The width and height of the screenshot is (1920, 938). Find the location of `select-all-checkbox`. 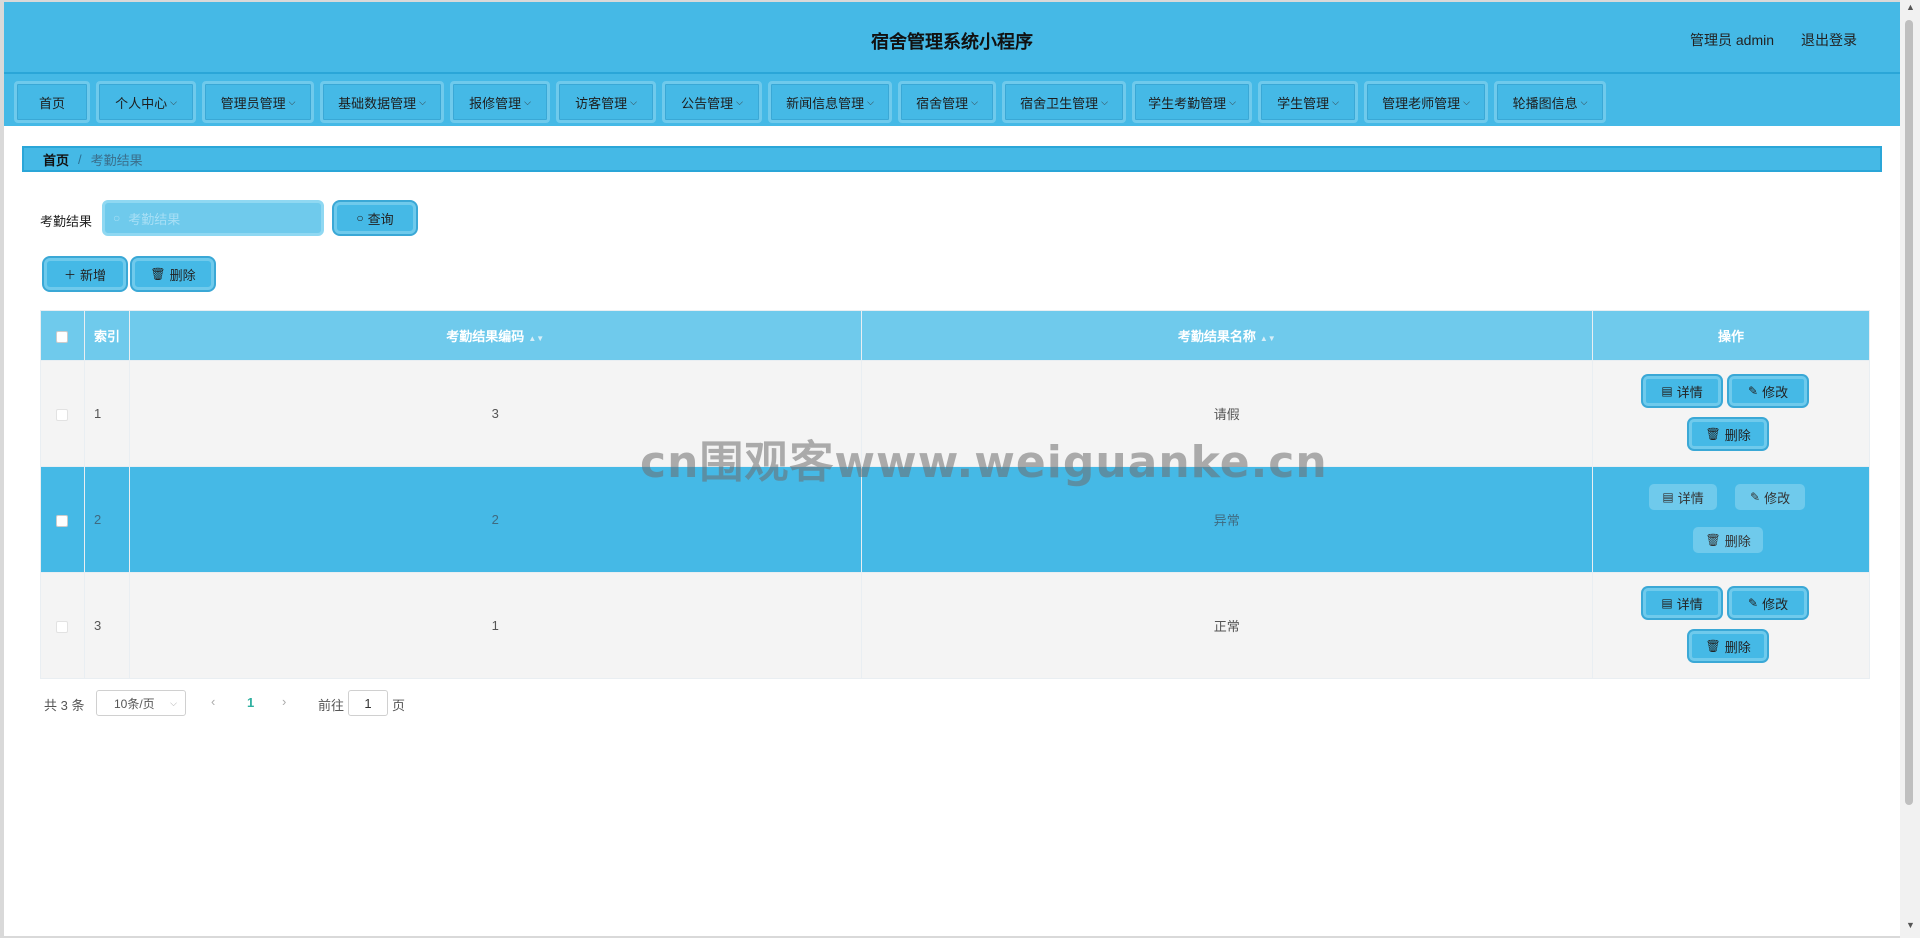

select-all-checkbox is located at coordinates (62, 336).